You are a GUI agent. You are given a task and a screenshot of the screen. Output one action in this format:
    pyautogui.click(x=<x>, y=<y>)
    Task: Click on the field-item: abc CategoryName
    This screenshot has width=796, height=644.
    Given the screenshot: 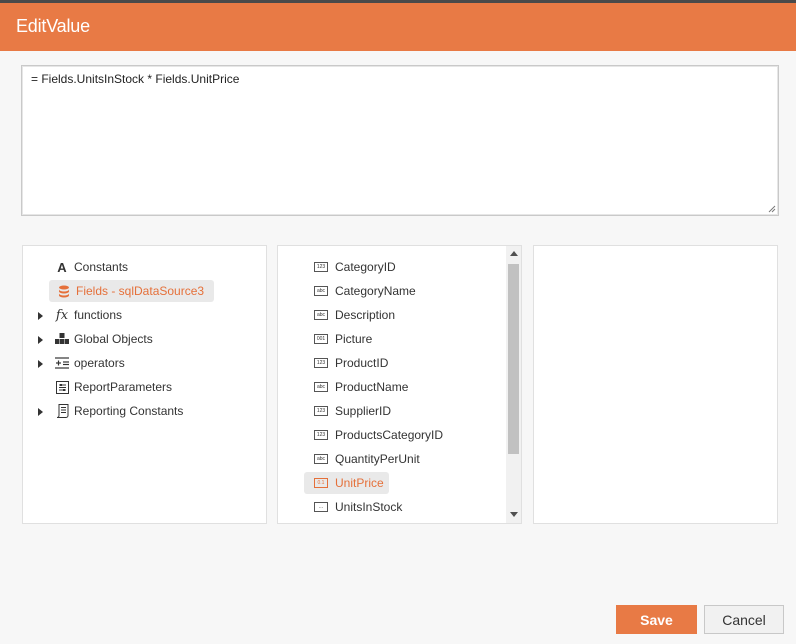 What is the action you would take?
    pyautogui.click(x=365, y=291)
    